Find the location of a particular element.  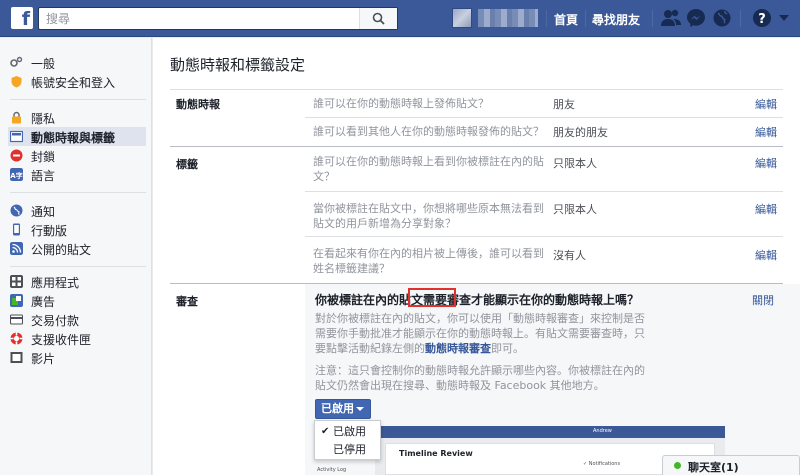

review-status-dropdown-button: 已啟用 is located at coordinates (343, 409).